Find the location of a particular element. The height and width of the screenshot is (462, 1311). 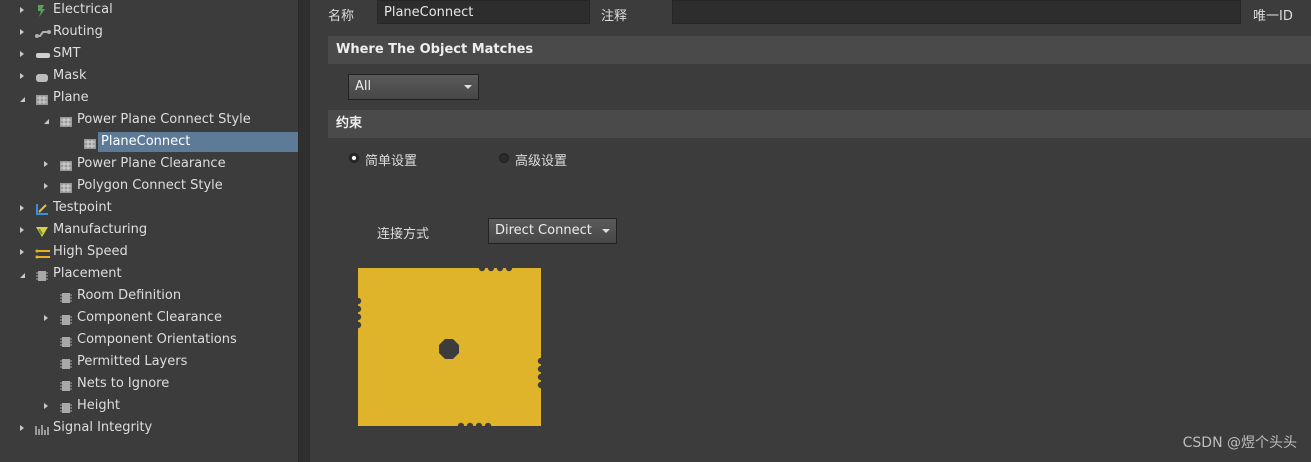

name-field is located at coordinates (483, 12).